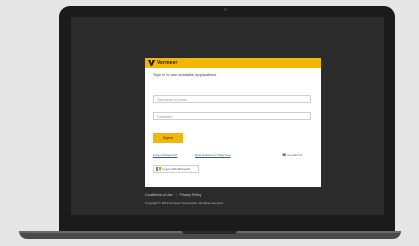 The image size is (419, 246). What do you see at coordinates (158, 169) in the screenshot?
I see `microsoft-logo-icon` at bounding box center [158, 169].